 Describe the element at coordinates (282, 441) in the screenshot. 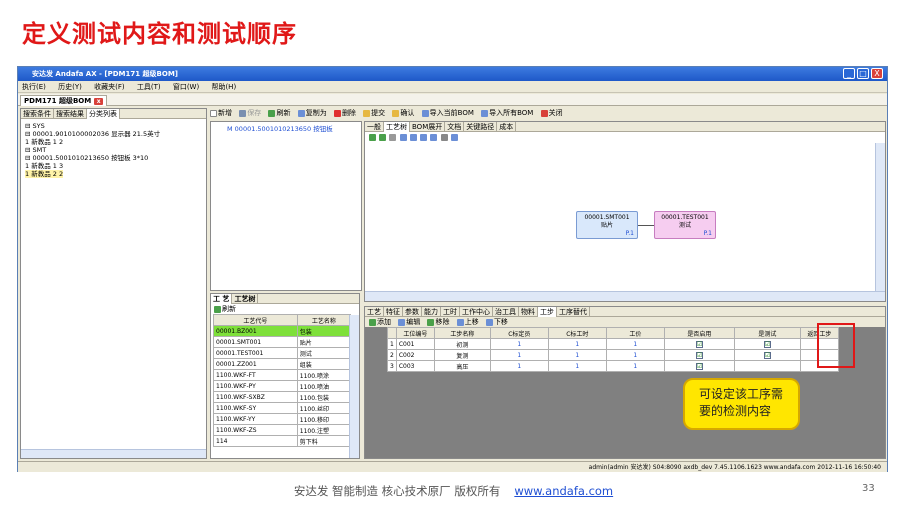

I see `table-row: 114 剪下料` at that location.